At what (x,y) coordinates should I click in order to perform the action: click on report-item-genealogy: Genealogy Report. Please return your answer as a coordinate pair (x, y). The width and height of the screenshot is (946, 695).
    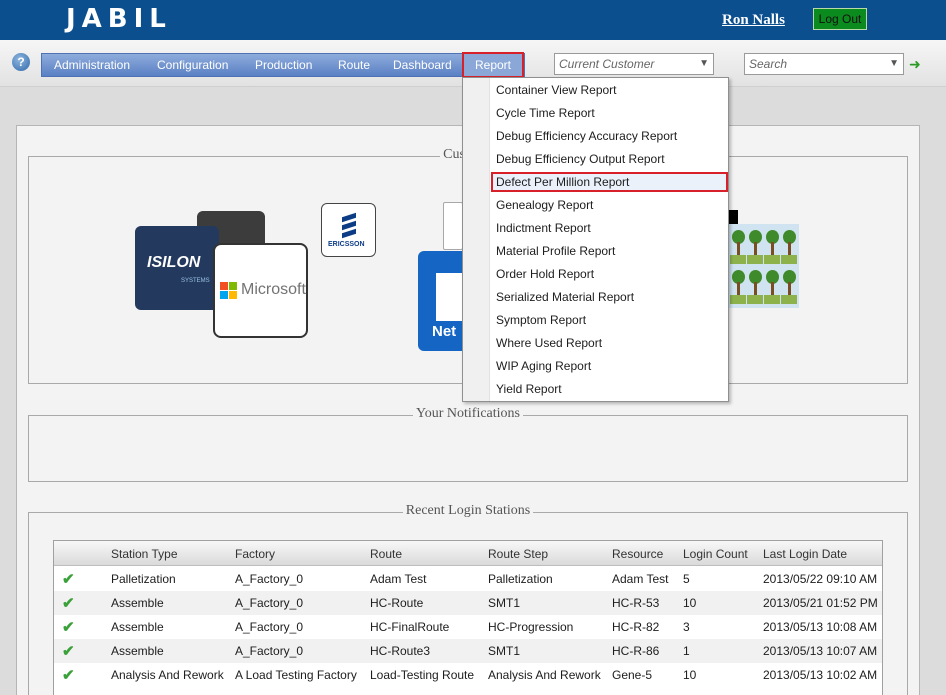
    Looking at the image, I should click on (544, 205).